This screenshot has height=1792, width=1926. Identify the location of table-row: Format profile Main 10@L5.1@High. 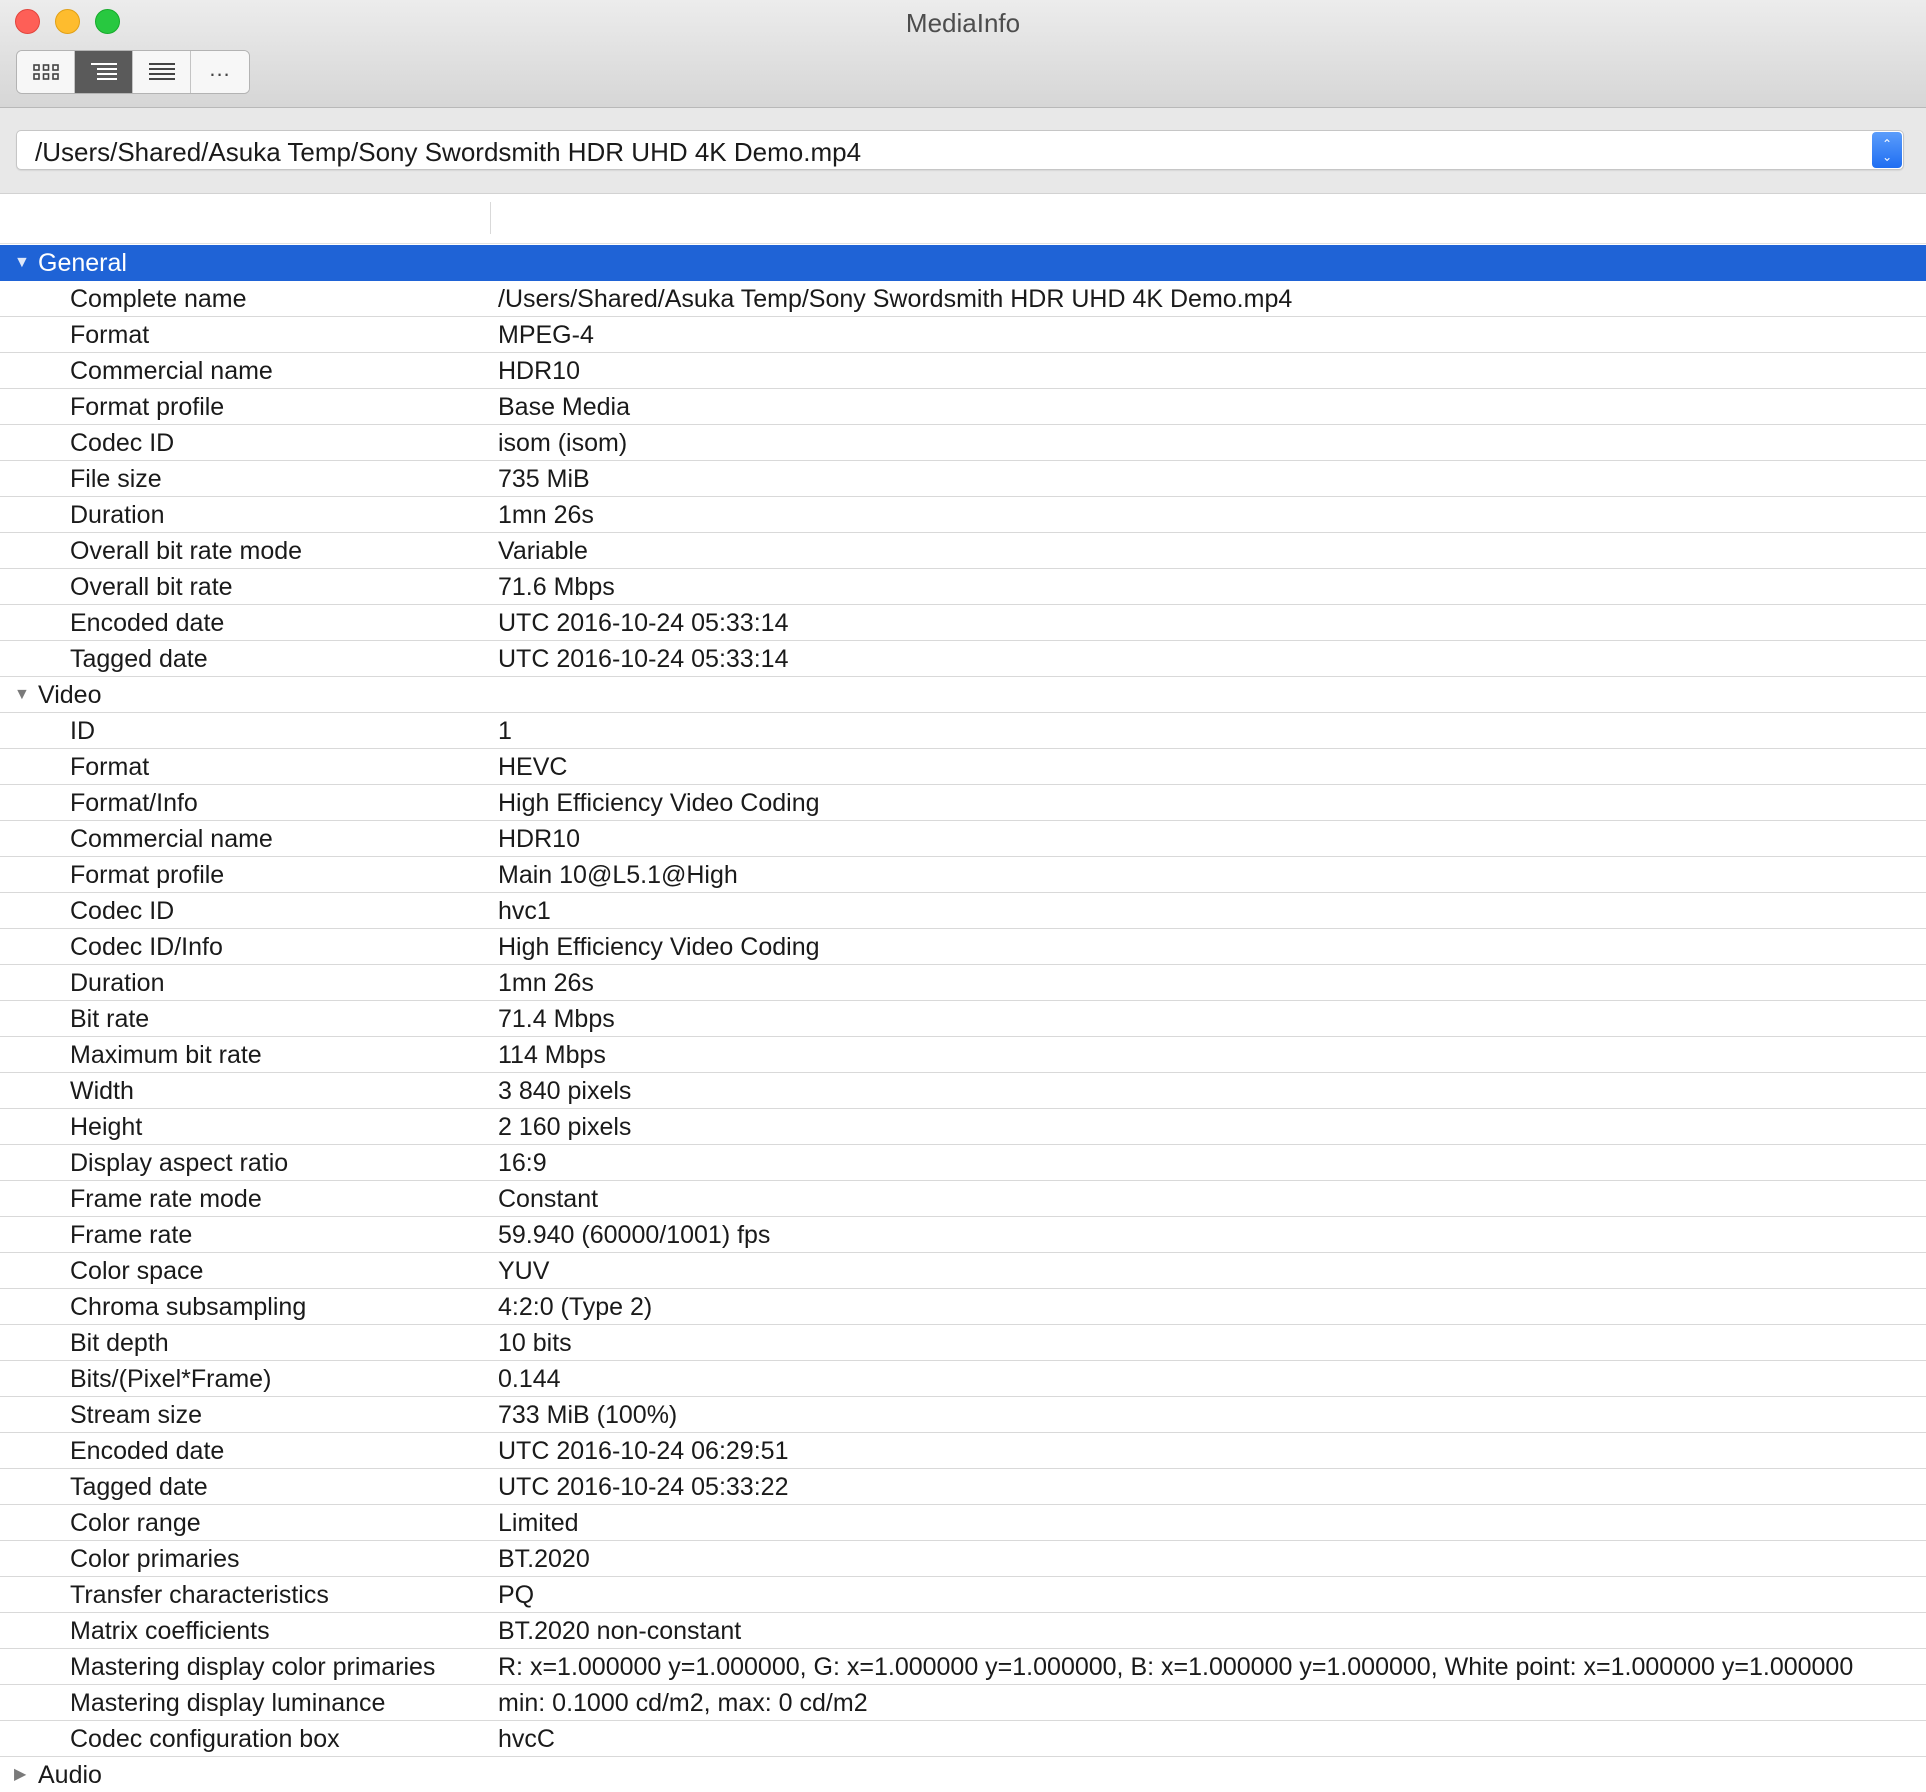
(963, 875).